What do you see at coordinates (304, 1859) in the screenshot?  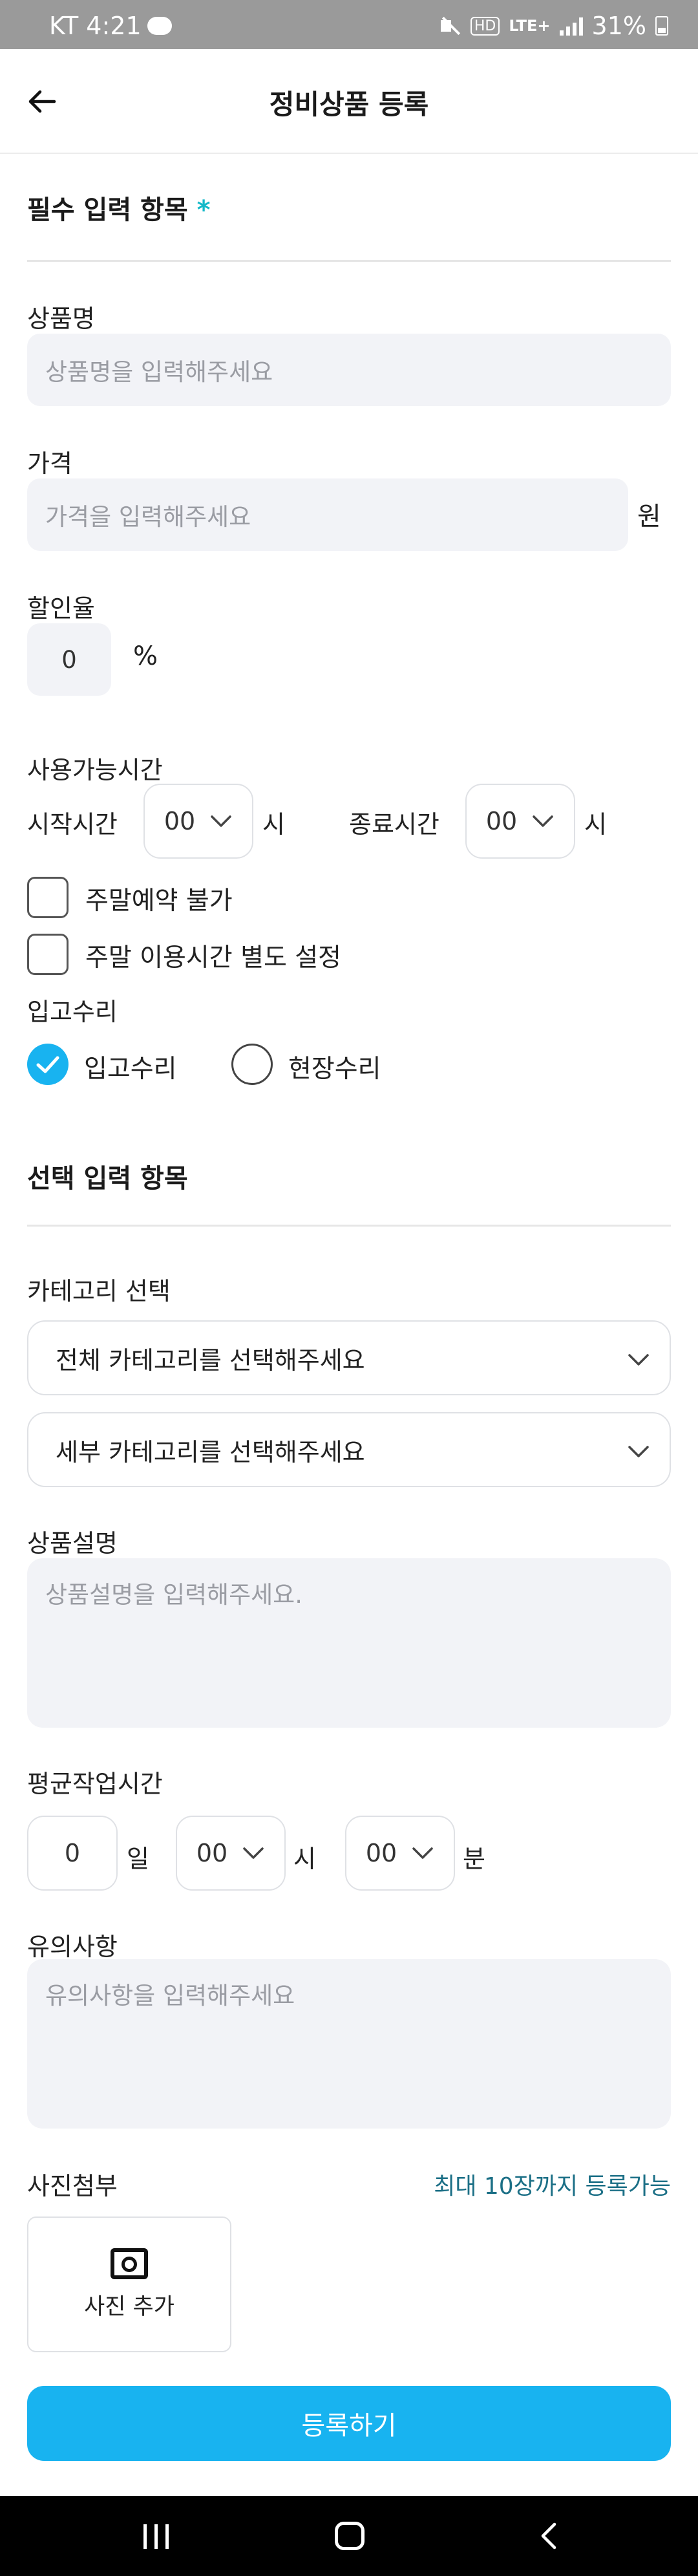 I see `work-hours-unit: 시` at bounding box center [304, 1859].